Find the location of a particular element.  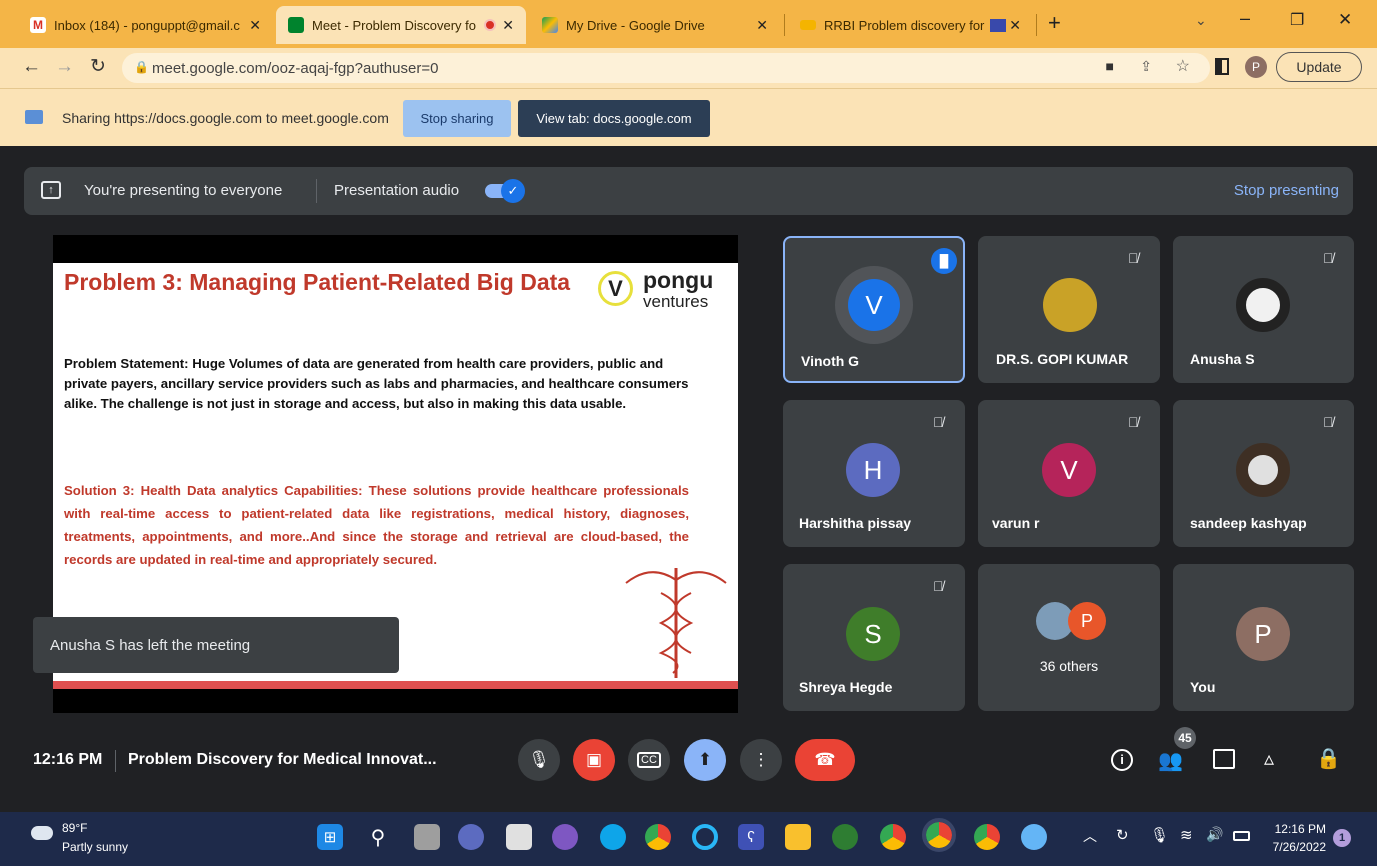

mic-button: 🎙 is located at coordinates (539, 760).